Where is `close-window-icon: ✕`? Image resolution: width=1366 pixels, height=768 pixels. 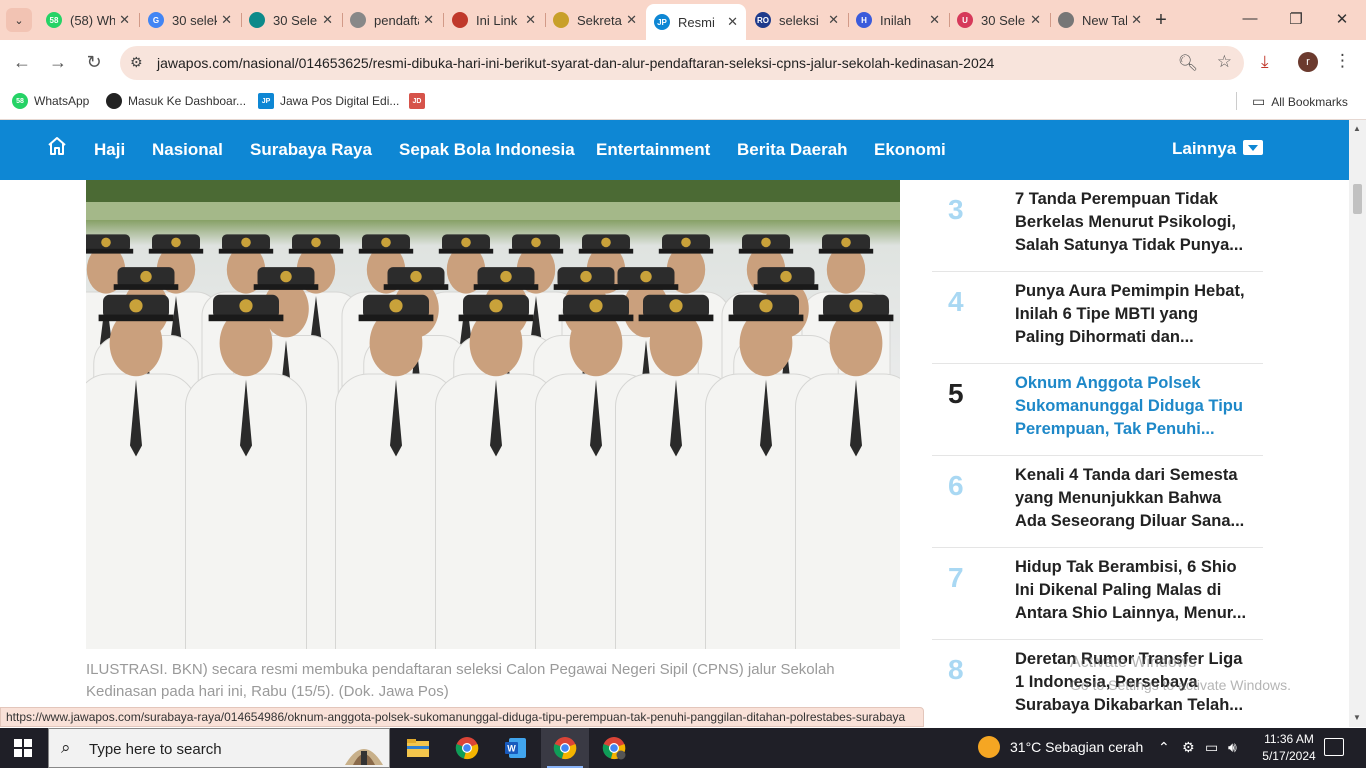
close-window-icon: ✕ is located at coordinates (1342, 19).